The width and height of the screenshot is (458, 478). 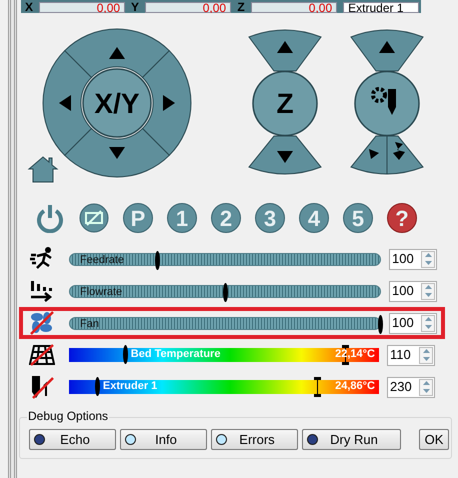 What do you see at coordinates (130, 386) in the screenshot?
I see `slider-label: Extruder 1` at bounding box center [130, 386].